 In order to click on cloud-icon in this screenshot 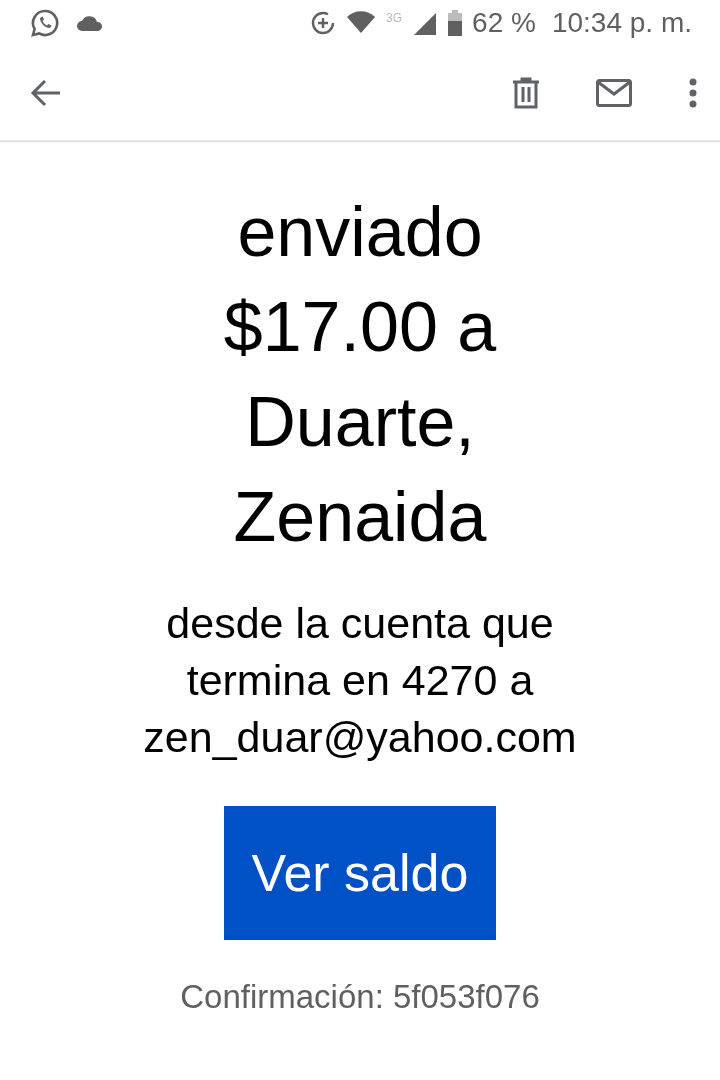, I will do `click(90, 23)`.